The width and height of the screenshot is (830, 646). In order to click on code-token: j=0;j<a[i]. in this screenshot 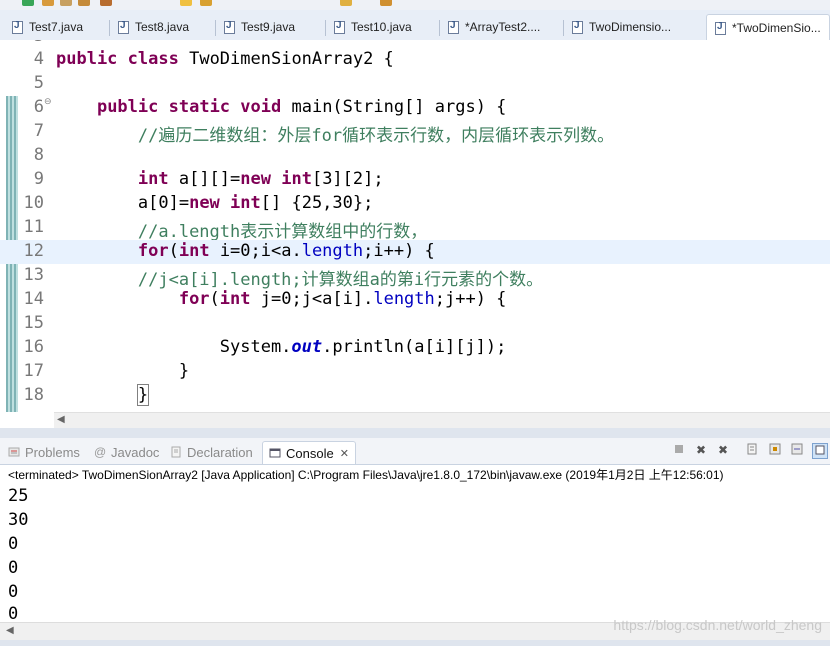, I will do `click(312, 299)`.